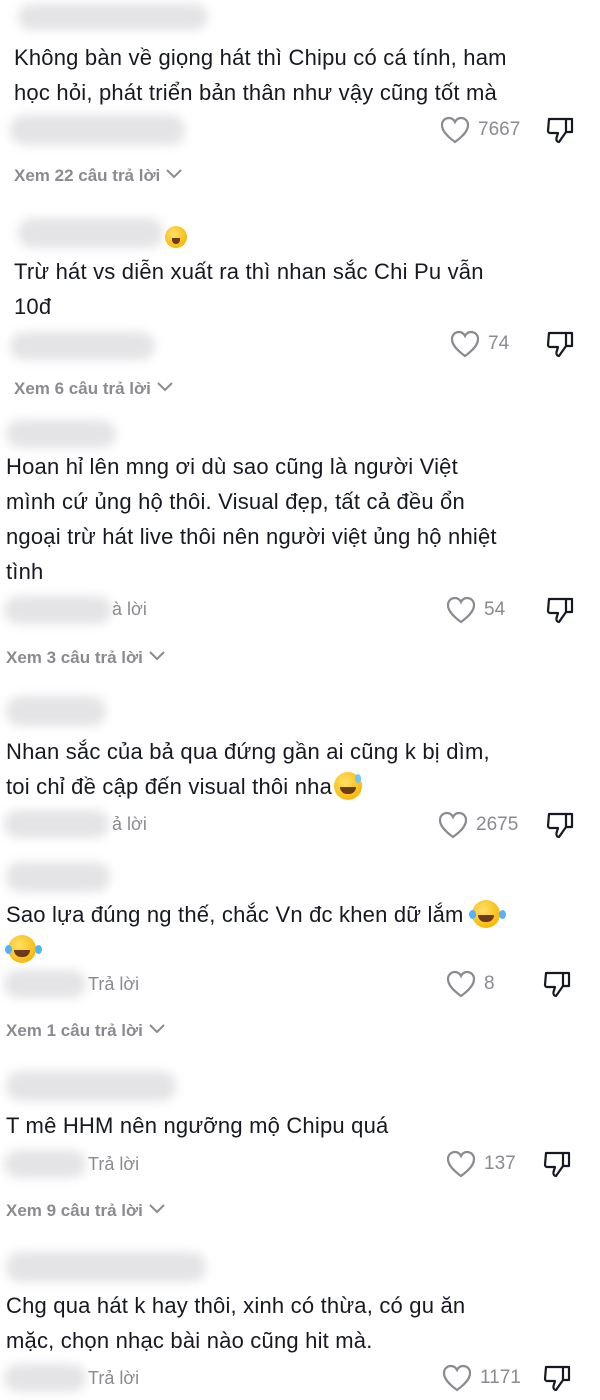 The image size is (600, 1400). I want to click on reply-button: ả lời, so click(129, 824).